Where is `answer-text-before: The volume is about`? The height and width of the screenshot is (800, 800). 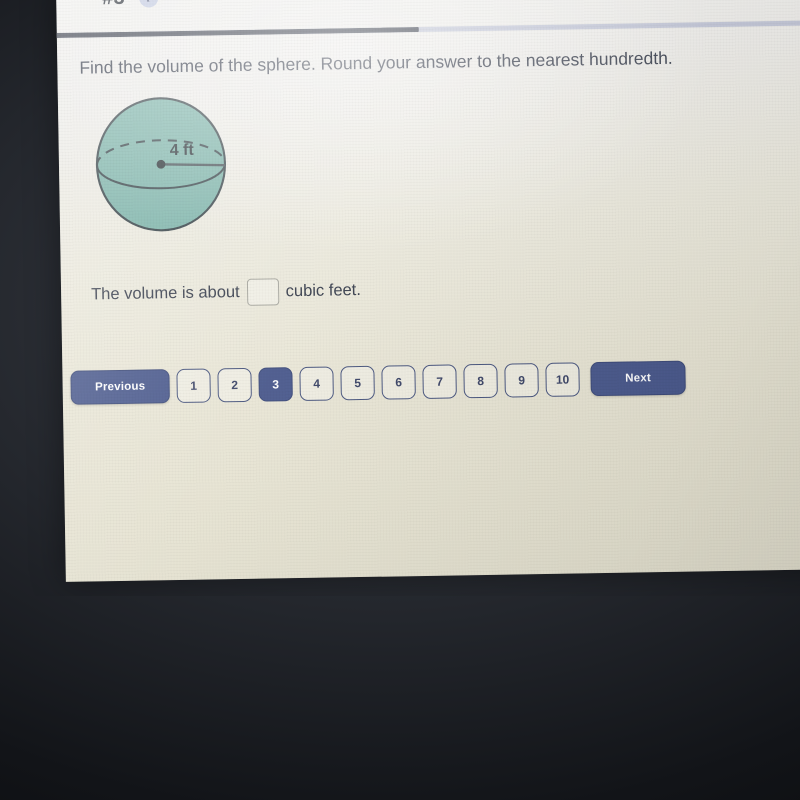 answer-text-before: The volume is about is located at coordinates (165, 293).